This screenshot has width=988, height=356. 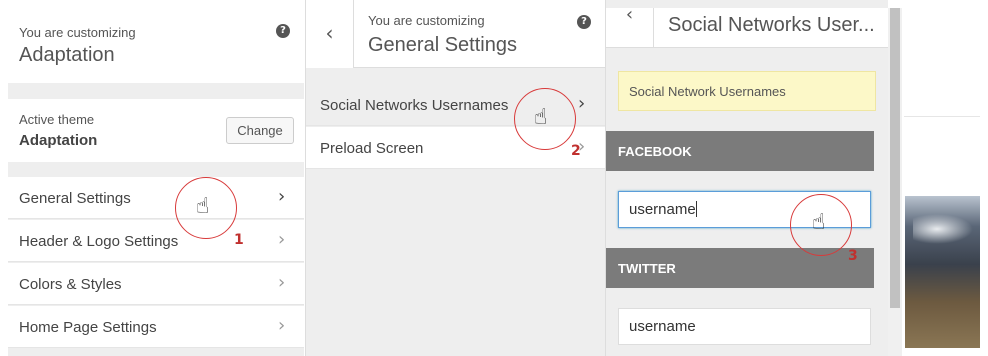 What do you see at coordinates (88, 327) in the screenshot?
I see `menu-item-label: Home Page Settings` at bounding box center [88, 327].